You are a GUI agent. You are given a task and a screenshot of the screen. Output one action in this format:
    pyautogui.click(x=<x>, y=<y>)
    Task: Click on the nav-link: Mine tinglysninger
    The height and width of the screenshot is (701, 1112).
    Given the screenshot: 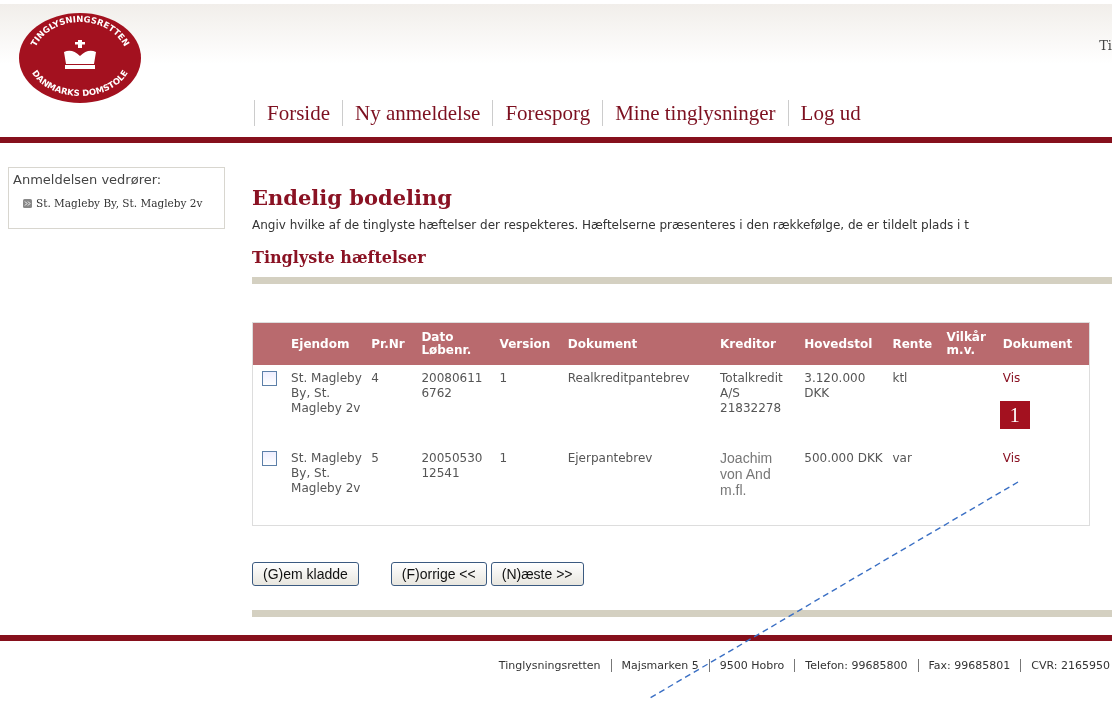 What is the action you would take?
    pyautogui.click(x=695, y=113)
    